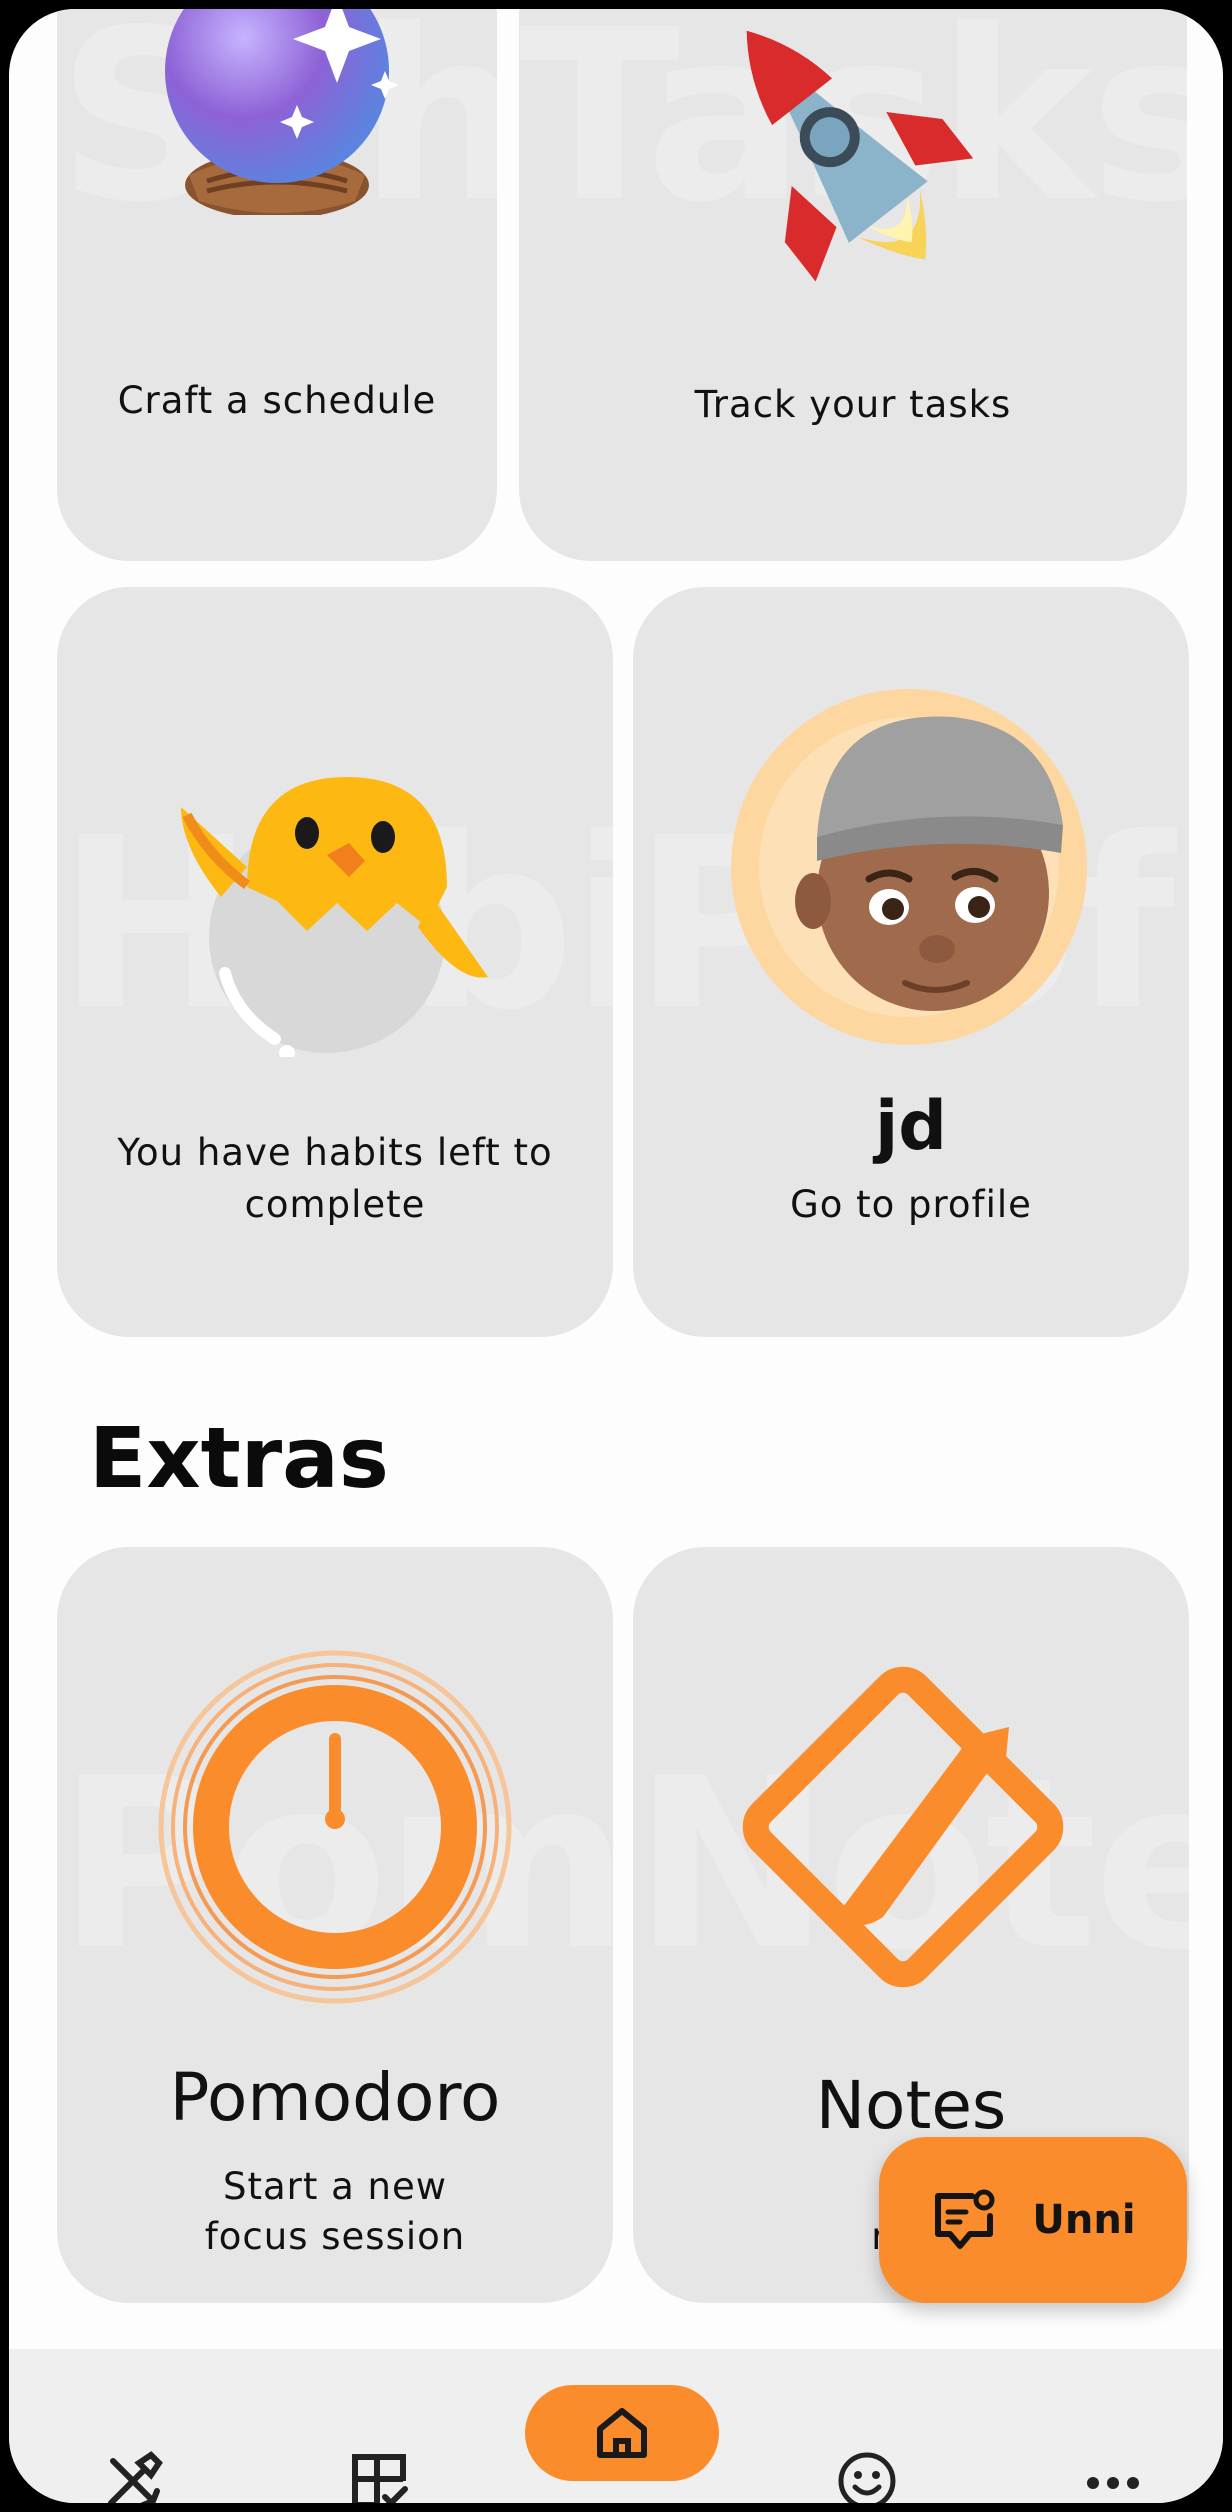 The height and width of the screenshot is (2512, 1232). Describe the element at coordinates (277, 400) in the screenshot. I see `schedule-label: Craft a schedule` at that location.